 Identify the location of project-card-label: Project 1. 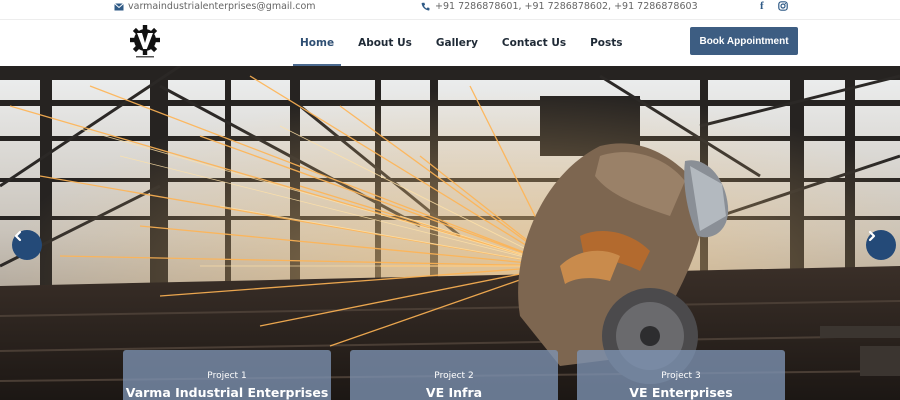
(227, 376).